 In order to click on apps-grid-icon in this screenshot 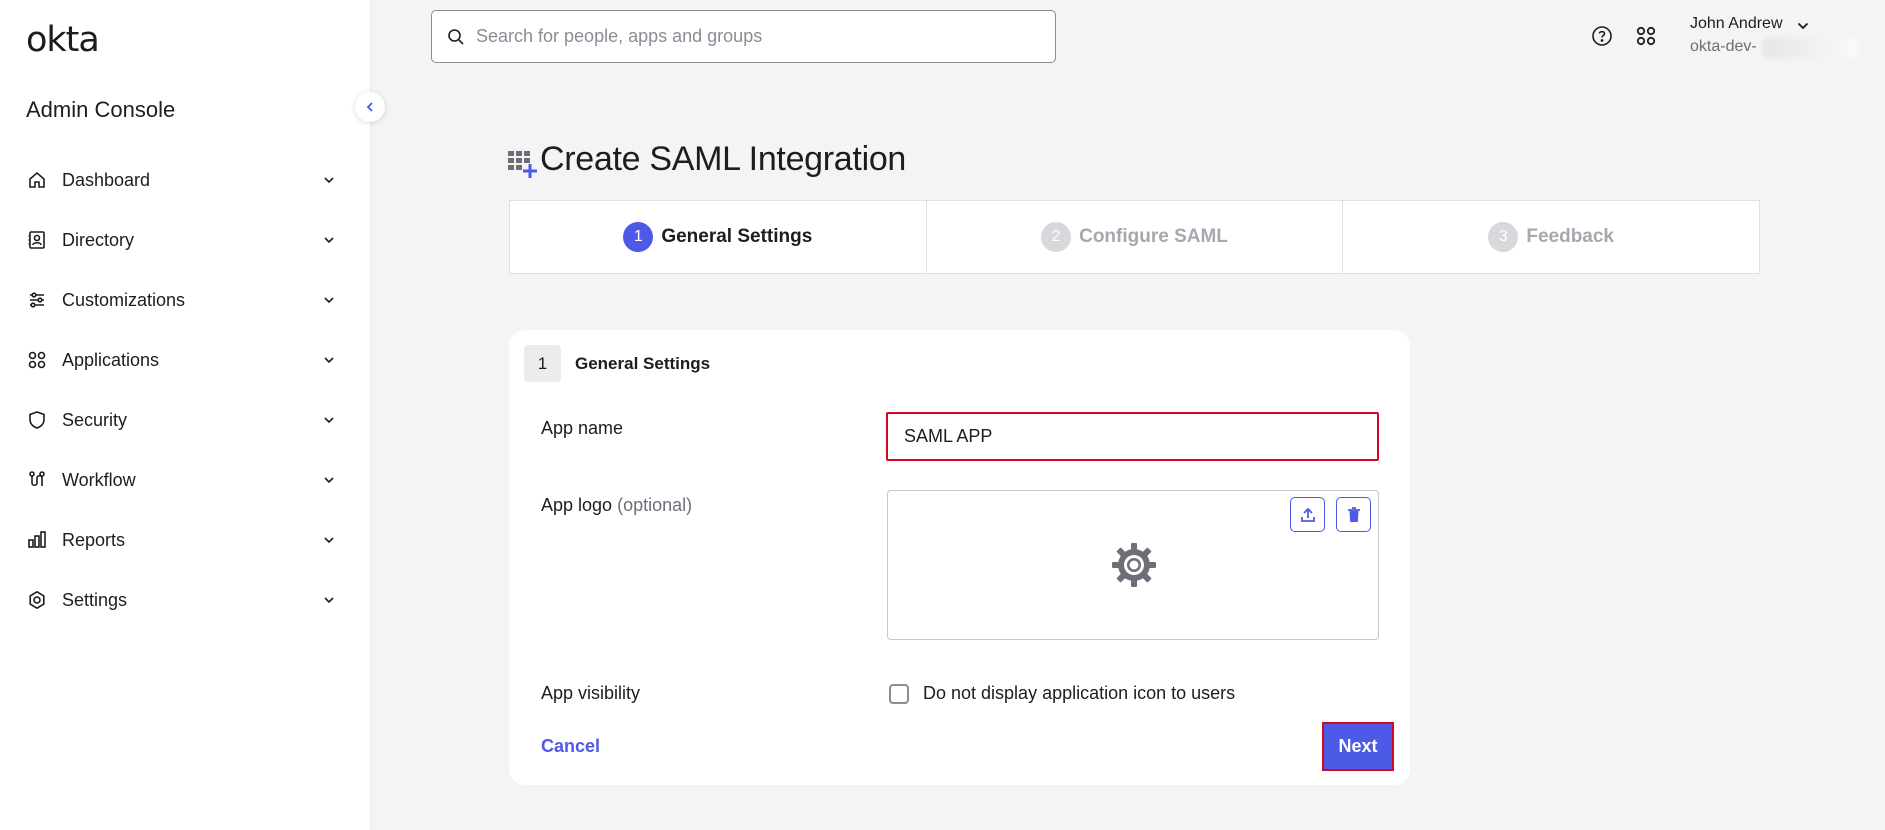, I will do `click(37, 360)`.